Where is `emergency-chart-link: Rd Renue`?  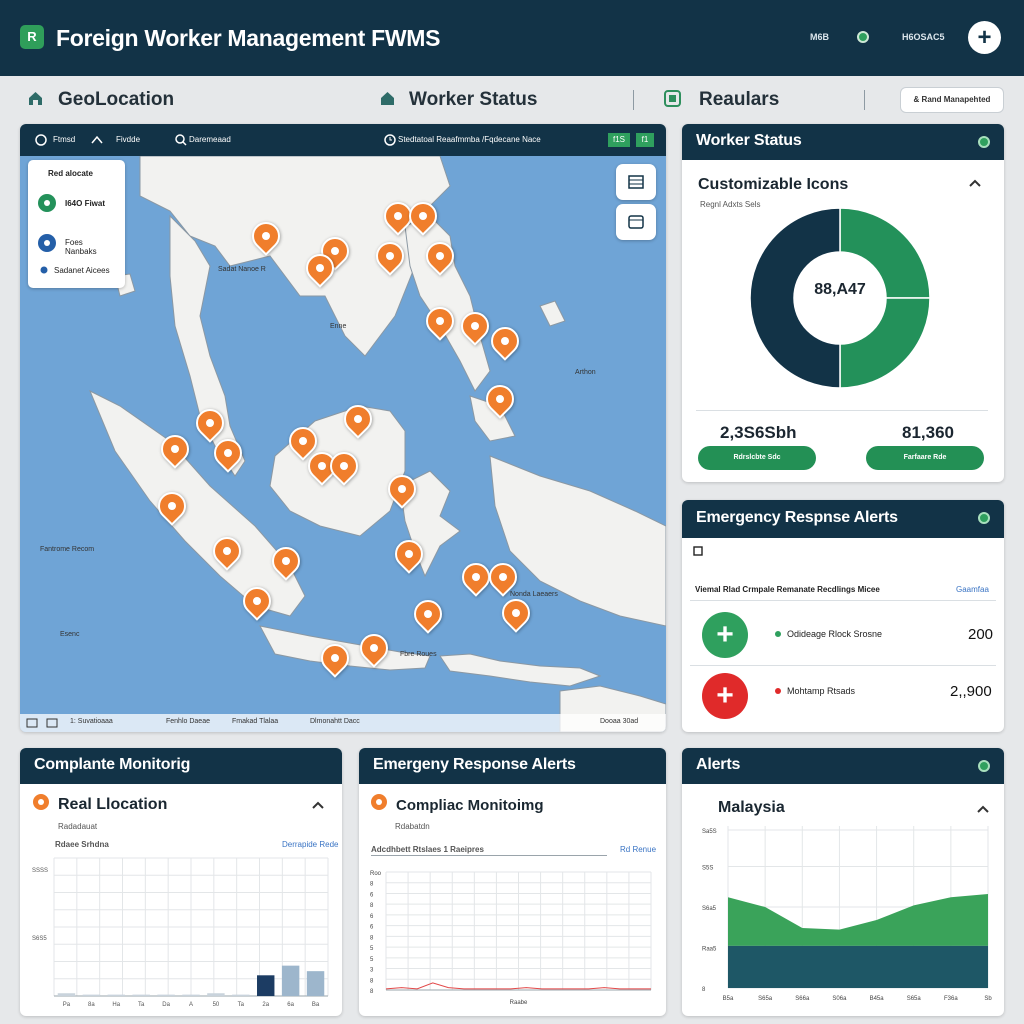 emergency-chart-link: Rd Renue is located at coordinates (638, 849).